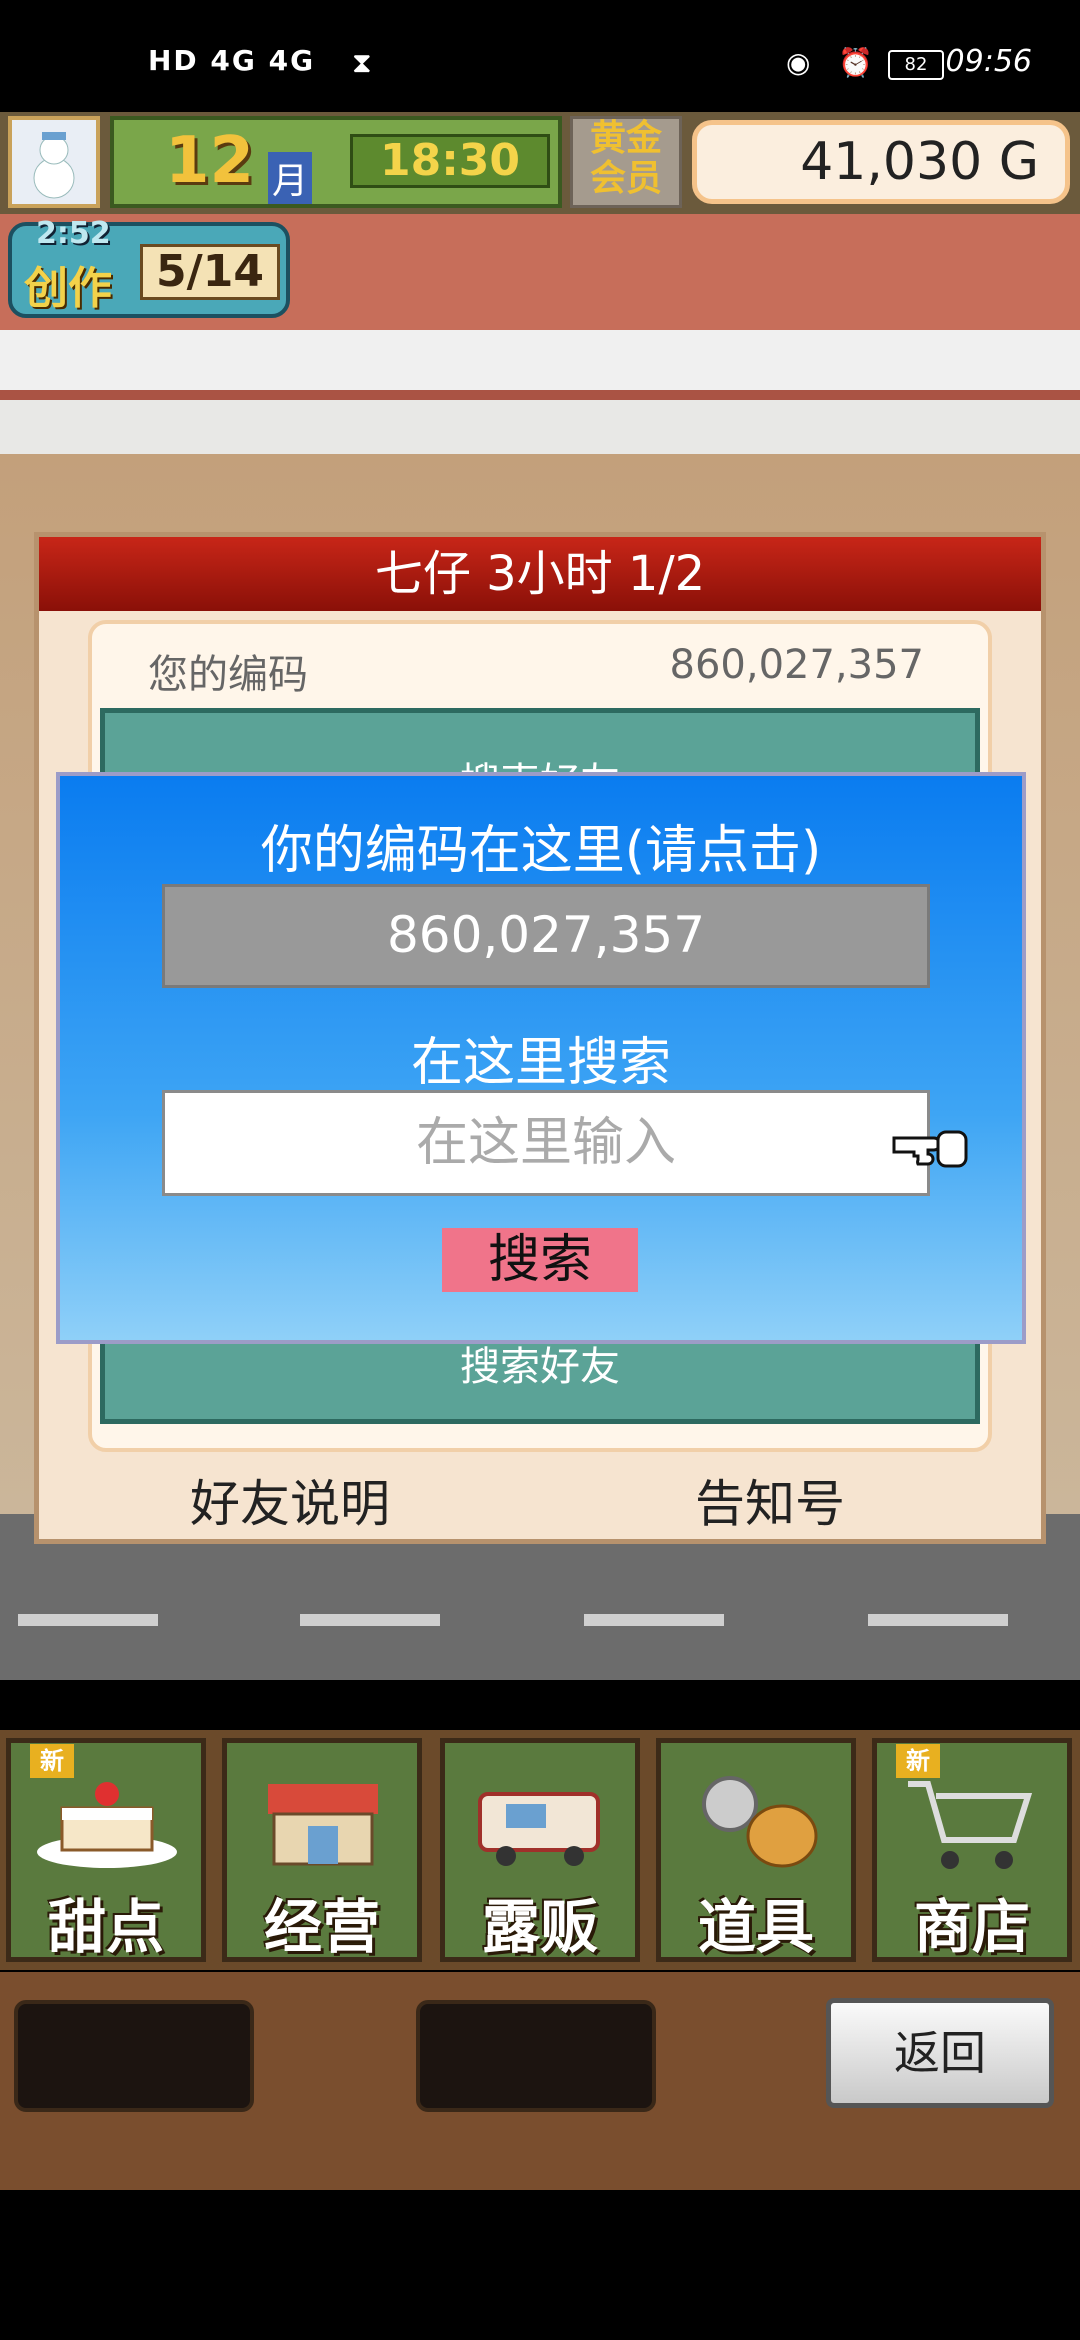 This screenshot has width=1080, height=2340. What do you see at coordinates (290, 178) in the screenshot?
I see `month-label: 月` at bounding box center [290, 178].